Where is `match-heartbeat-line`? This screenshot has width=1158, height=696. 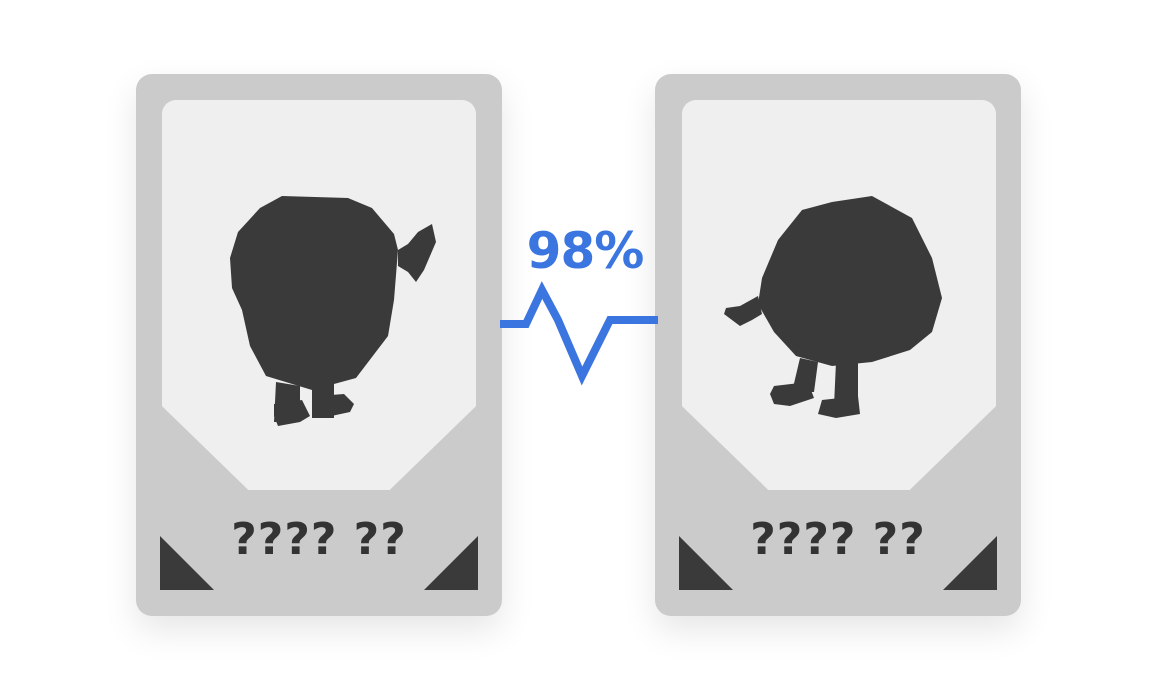
match-heartbeat-line is located at coordinates (579, 333).